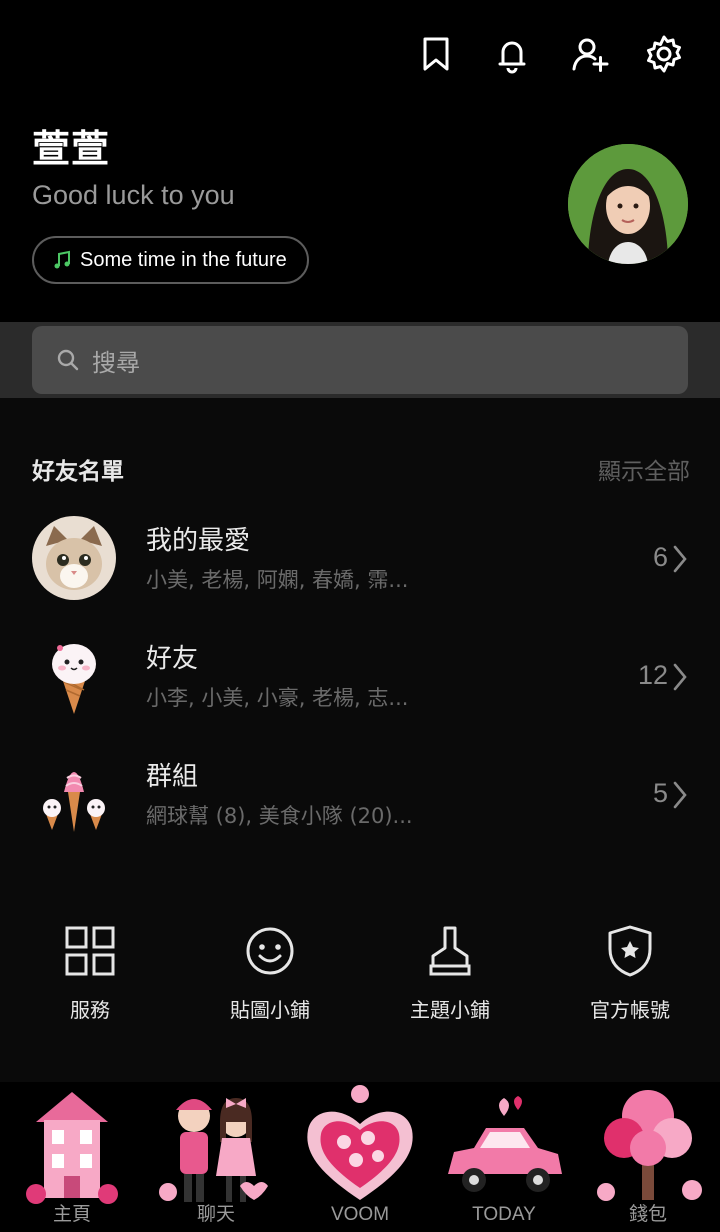 Image resolution: width=720 pixels, height=1232 pixels. What do you see at coordinates (660, 793) in the screenshot?
I see `friend-list-row-count: 5` at bounding box center [660, 793].